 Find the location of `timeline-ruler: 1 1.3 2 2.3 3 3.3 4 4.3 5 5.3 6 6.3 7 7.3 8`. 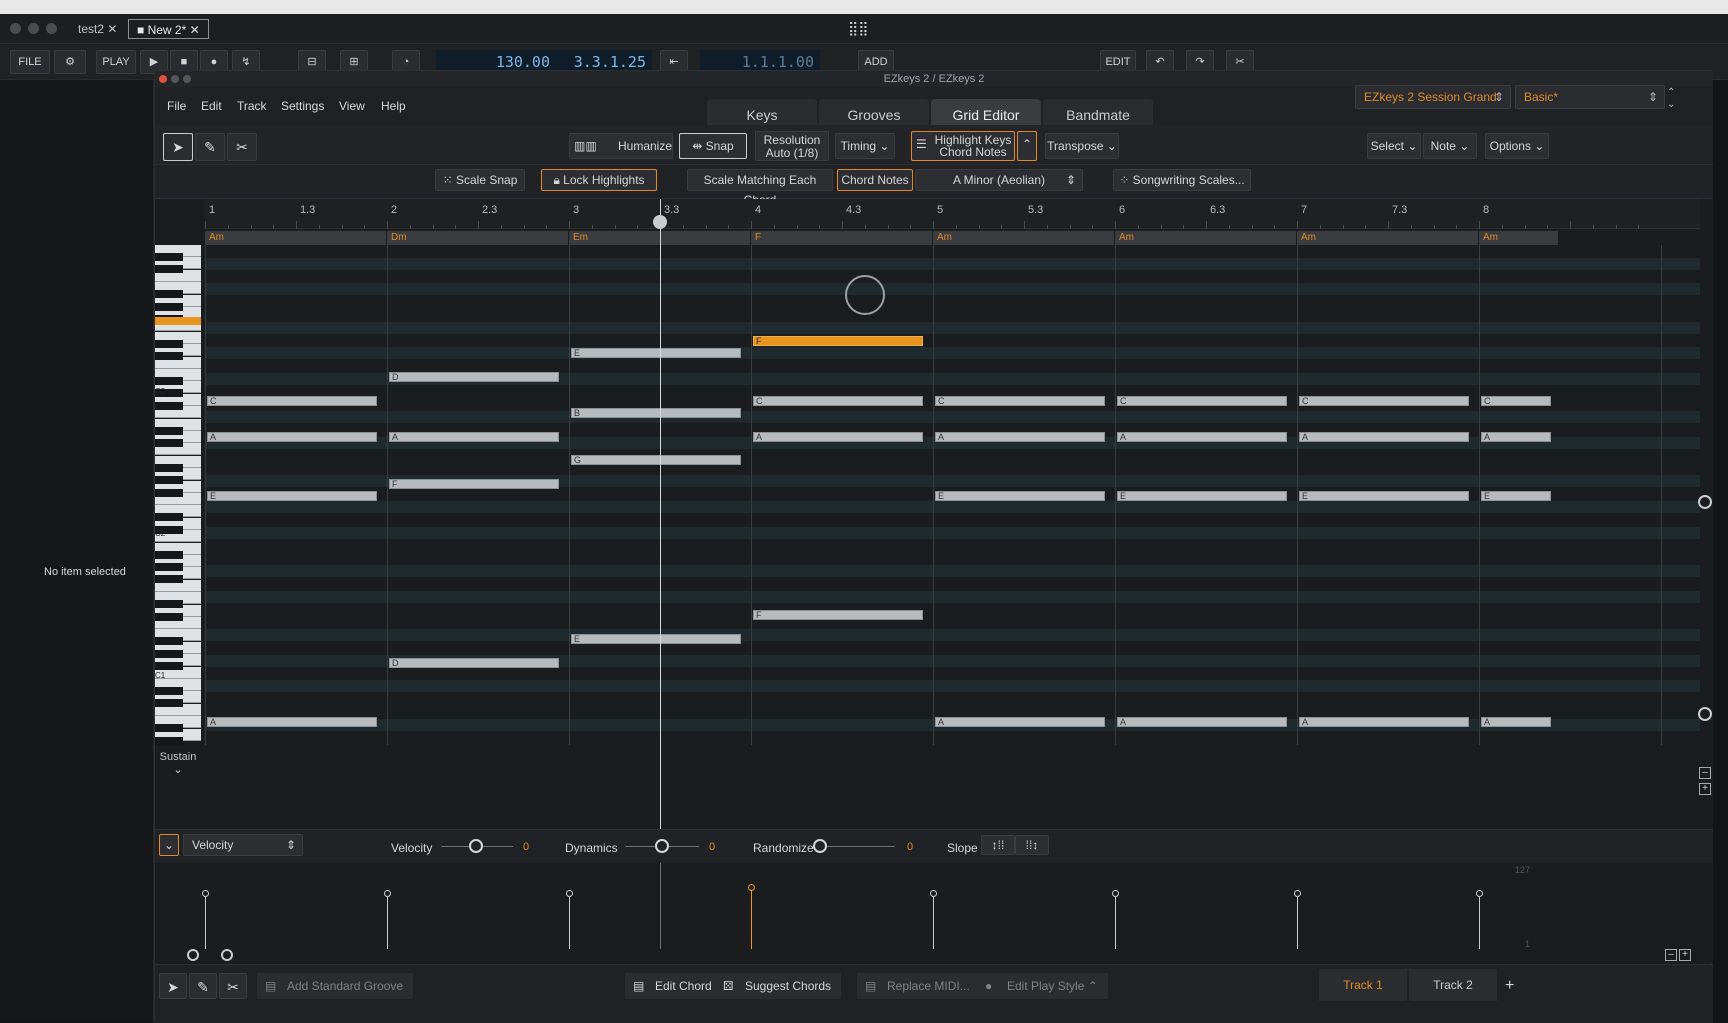

timeline-ruler: 1 1.3 2 2.3 3 3.3 4 4.3 5 5.3 6 6.3 7 7.3 8 is located at coordinates (952, 214).